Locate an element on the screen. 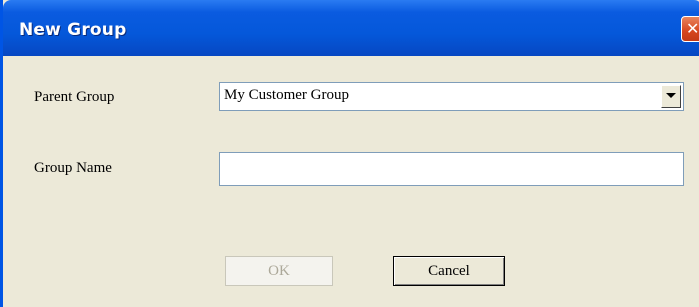  cancel-button: Cancel is located at coordinates (449, 271).